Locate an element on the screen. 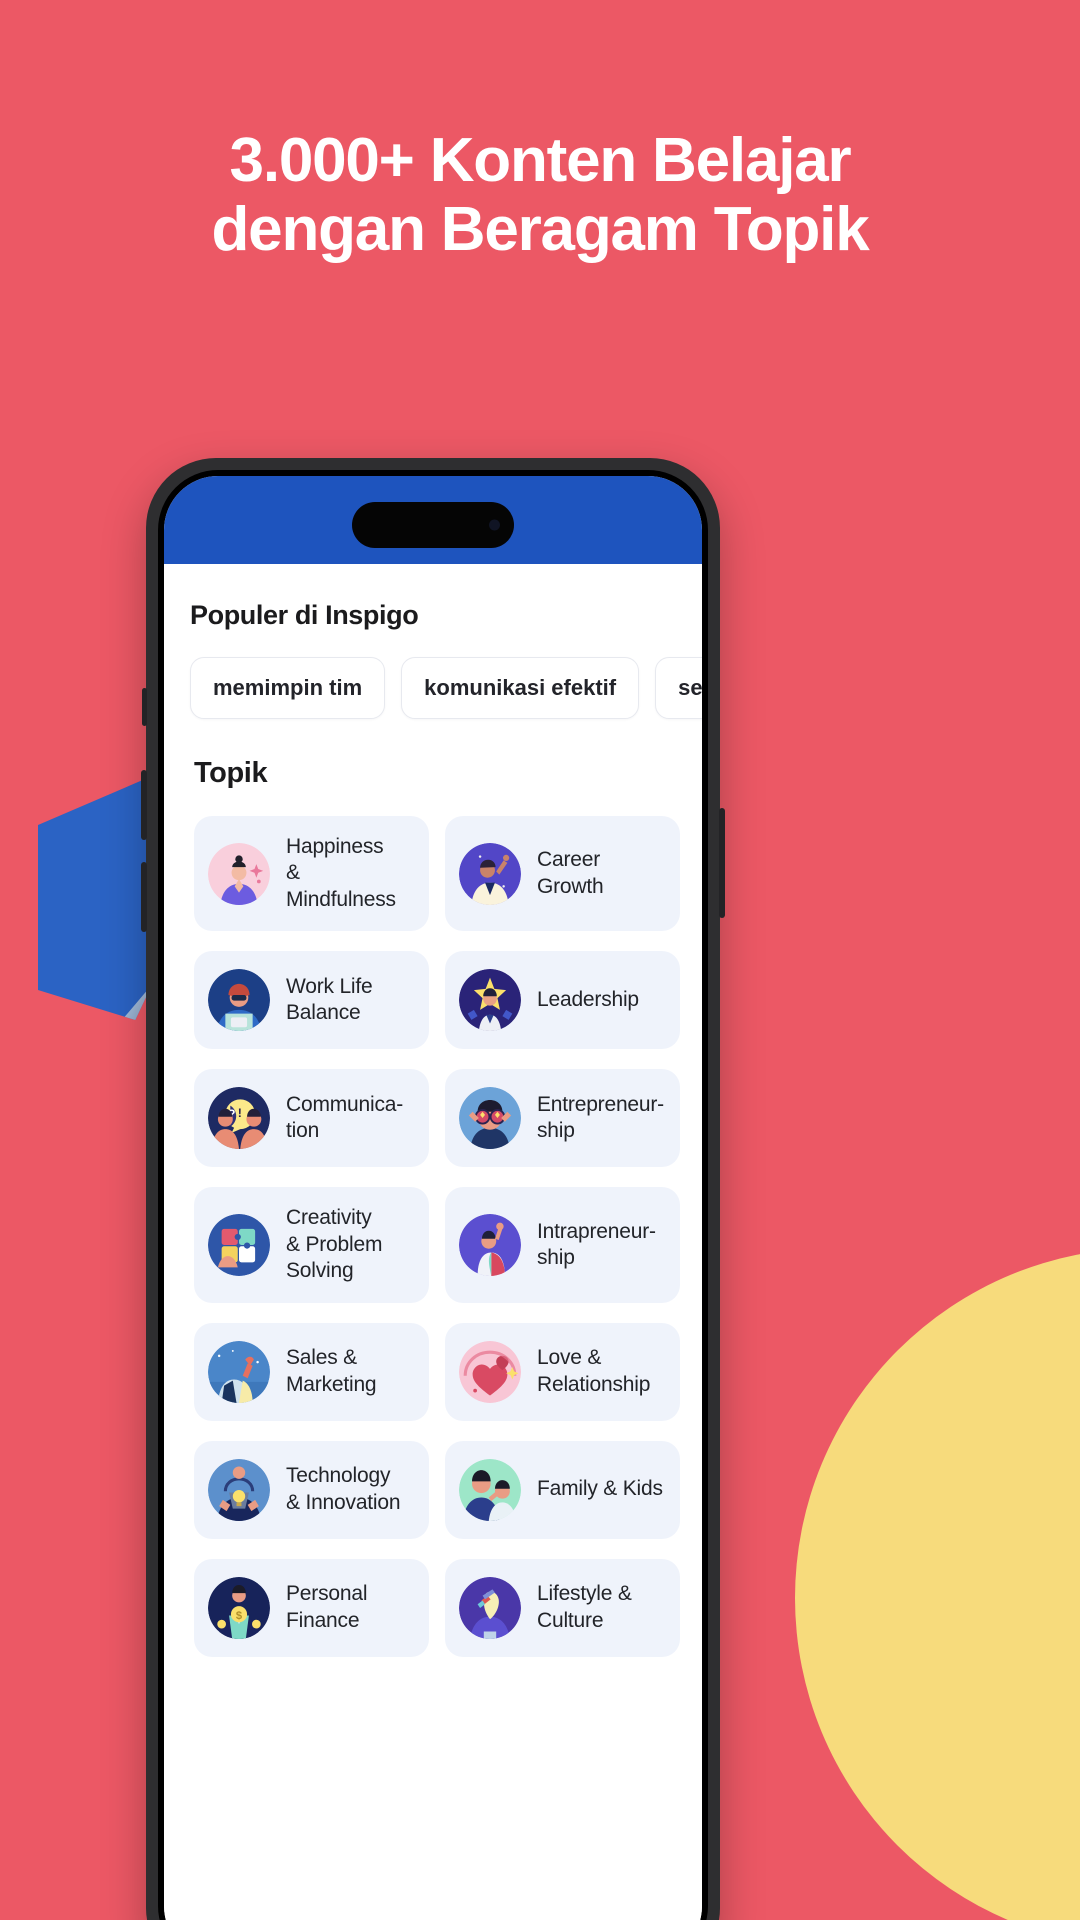 This screenshot has height=1920, width=1080. technology-innovation-icon is located at coordinates (239, 1489).